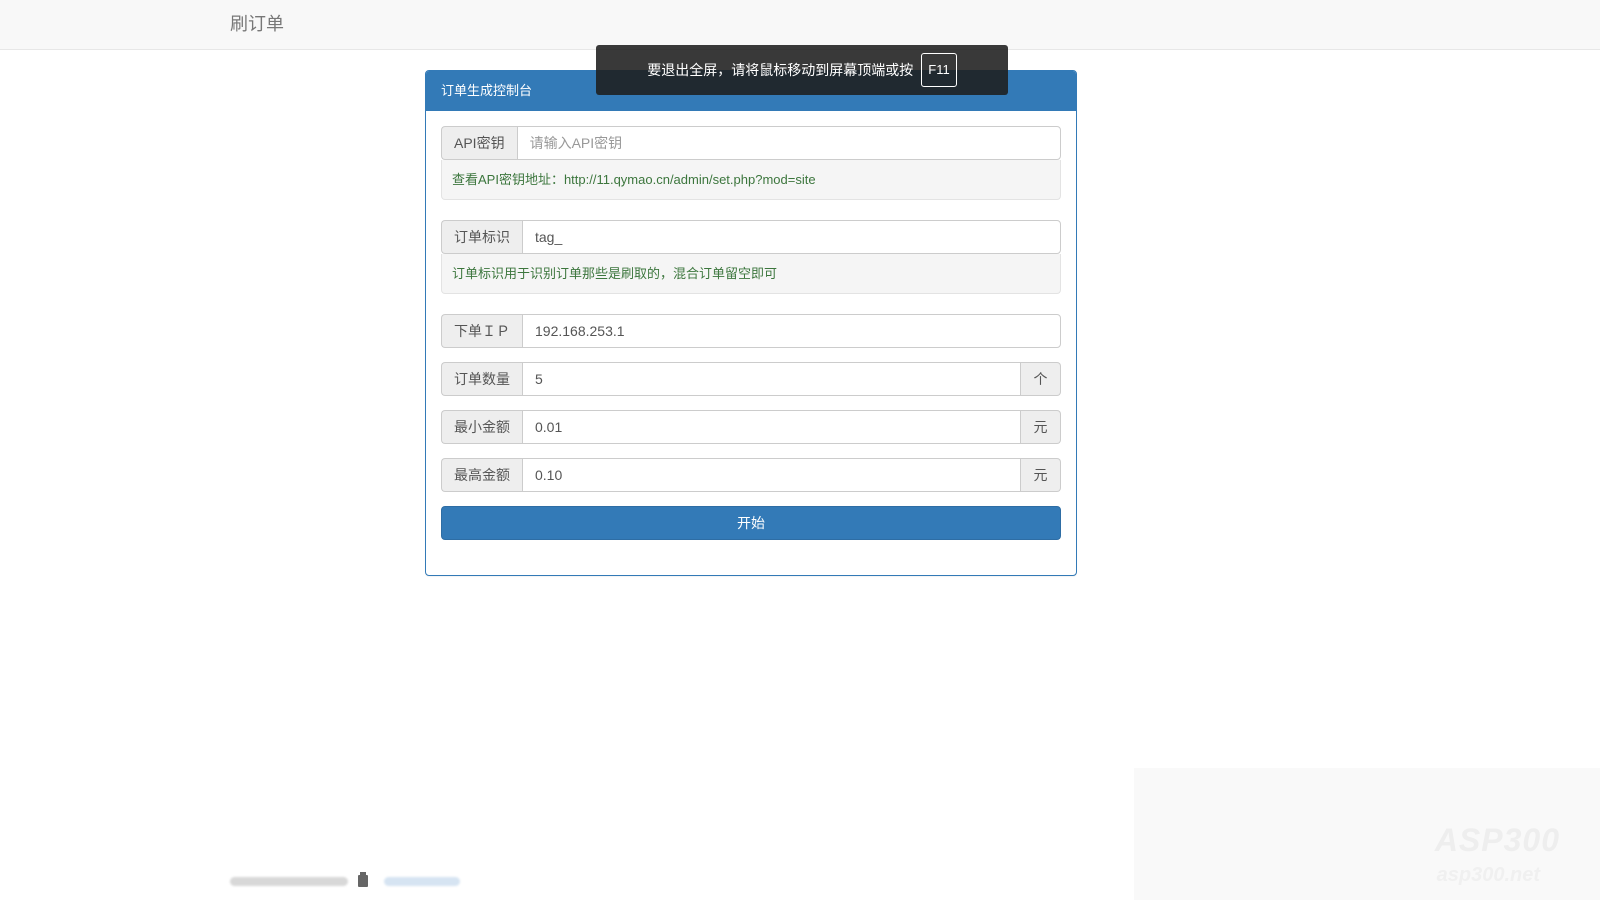 This screenshot has height=900, width=1600. Describe the element at coordinates (1041, 379) in the screenshot. I see `order-count-unit: 个` at that location.